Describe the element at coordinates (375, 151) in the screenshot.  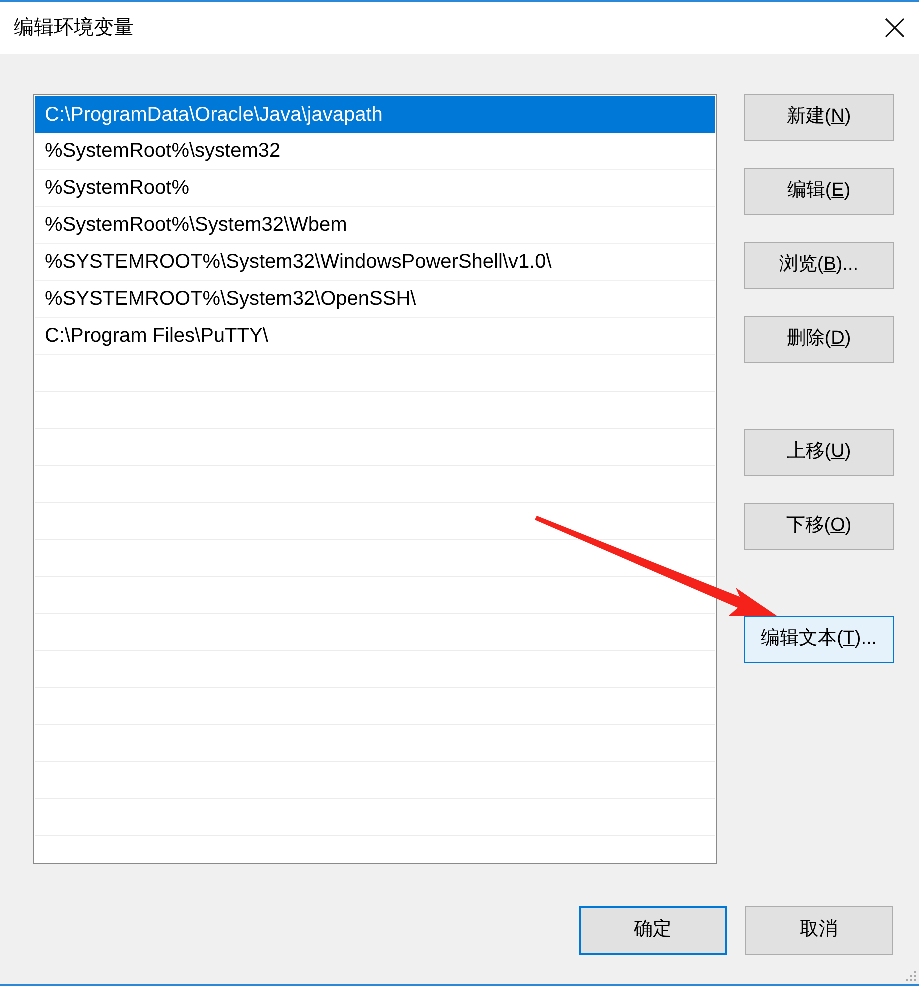
I see `path-item: %SystemRoot%\system32` at that location.